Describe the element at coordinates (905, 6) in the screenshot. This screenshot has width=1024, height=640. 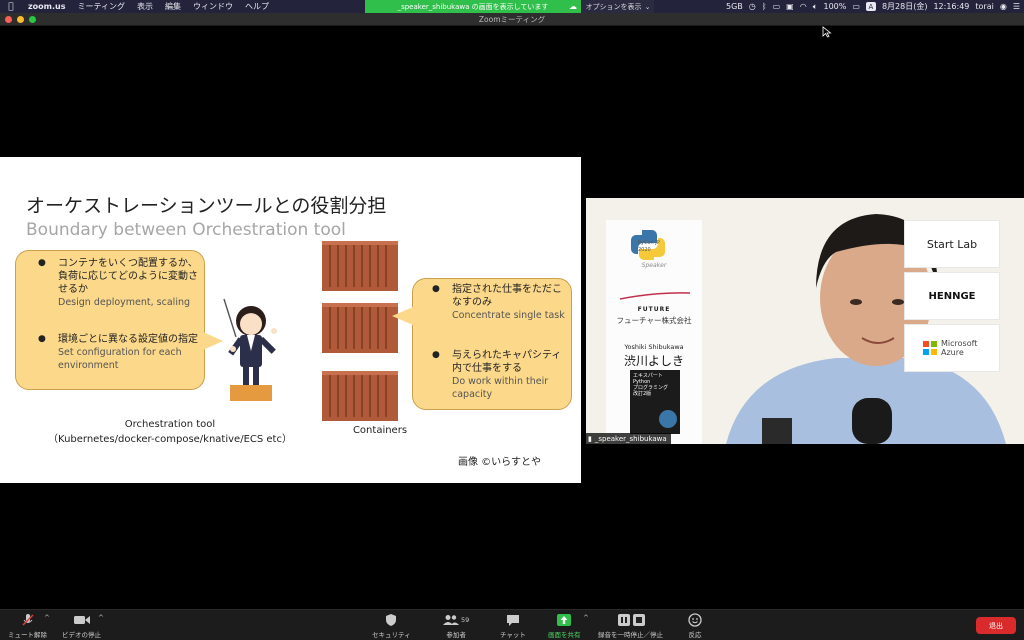
I see `date-display: 8月28日(金)` at that location.